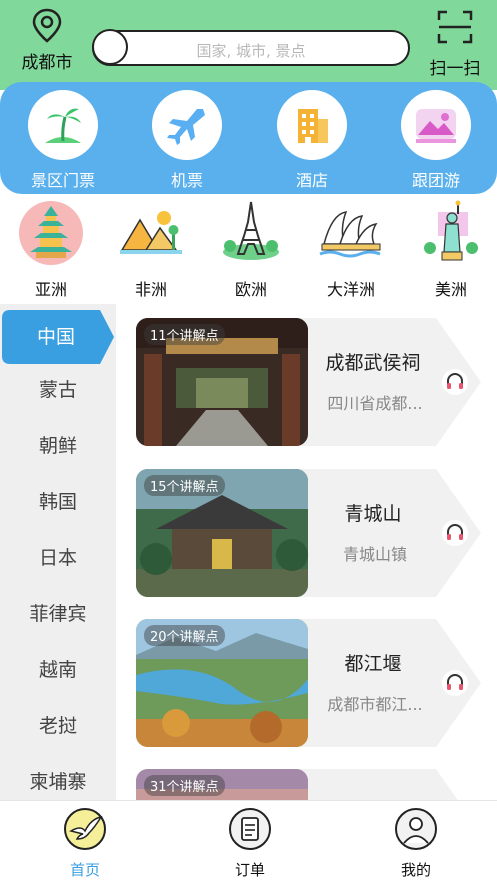 The width and height of the screenshot is (497, 883). Describe the element at coordinates (151, 233) in the screenshot. I see `pyramids-icon` at that location.